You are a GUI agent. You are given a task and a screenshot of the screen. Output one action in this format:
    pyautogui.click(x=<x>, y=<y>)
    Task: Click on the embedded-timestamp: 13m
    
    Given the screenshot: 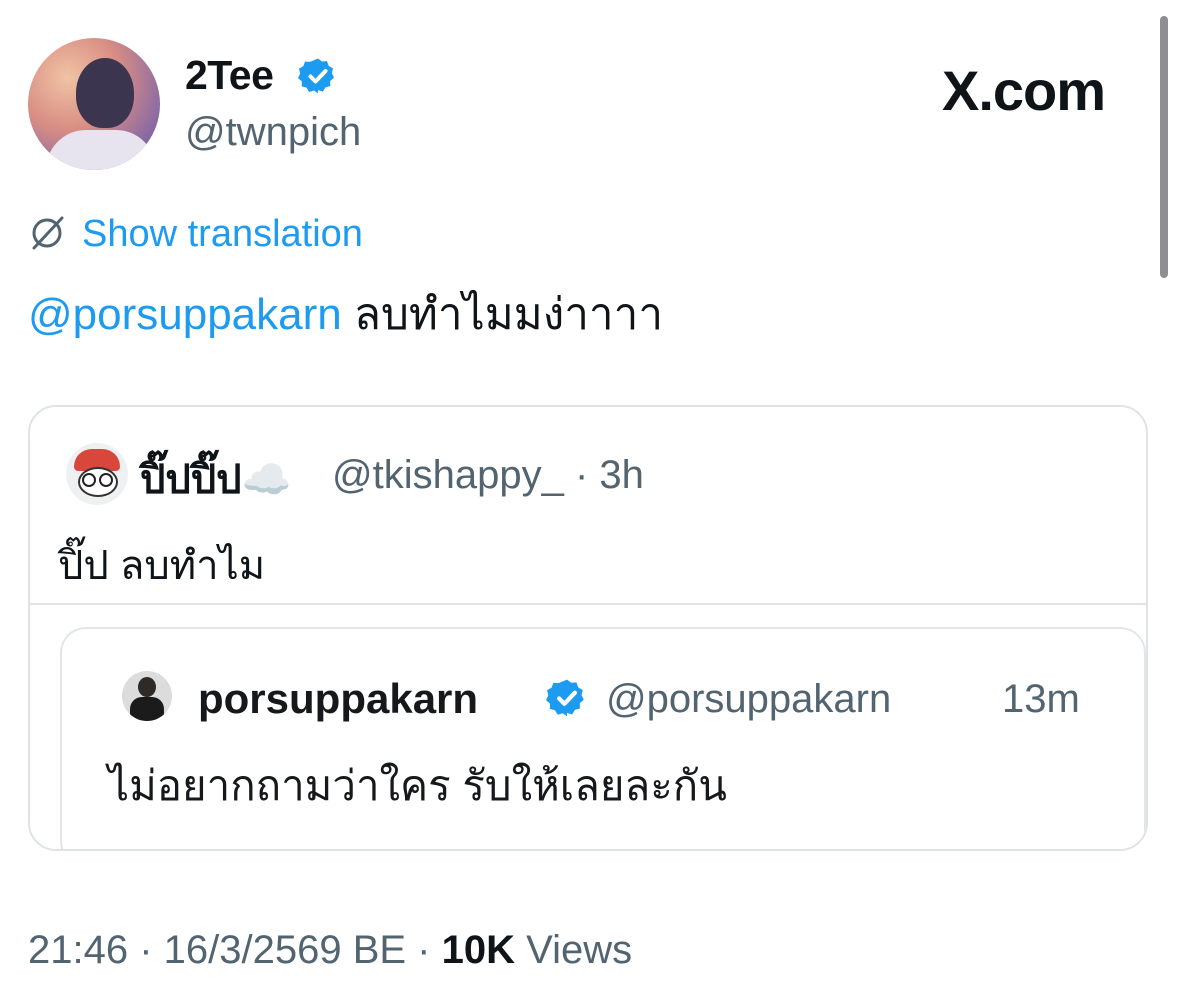 What is the action you would take?
    pyautogui.click(x=1041, y=699)
    